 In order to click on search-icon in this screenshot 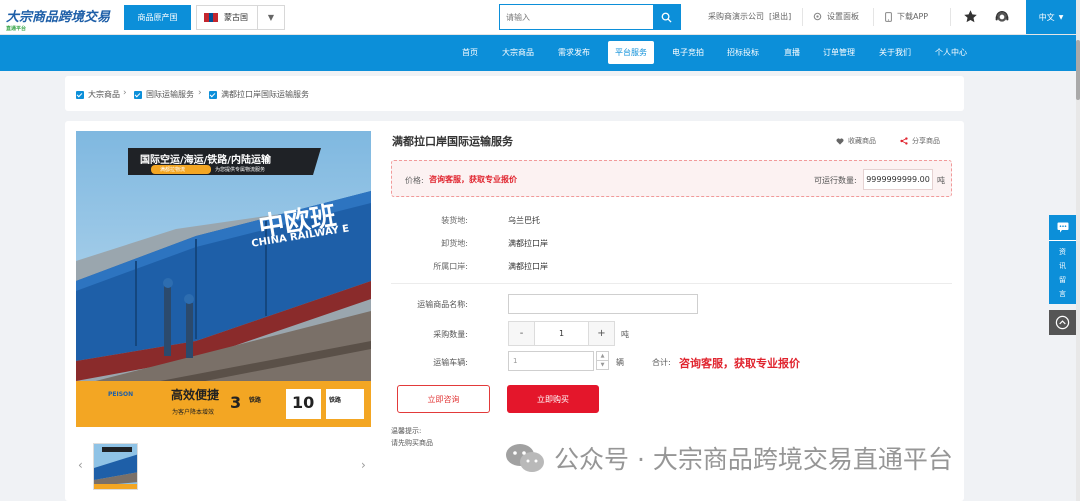, I will do `click(666, 17)`.